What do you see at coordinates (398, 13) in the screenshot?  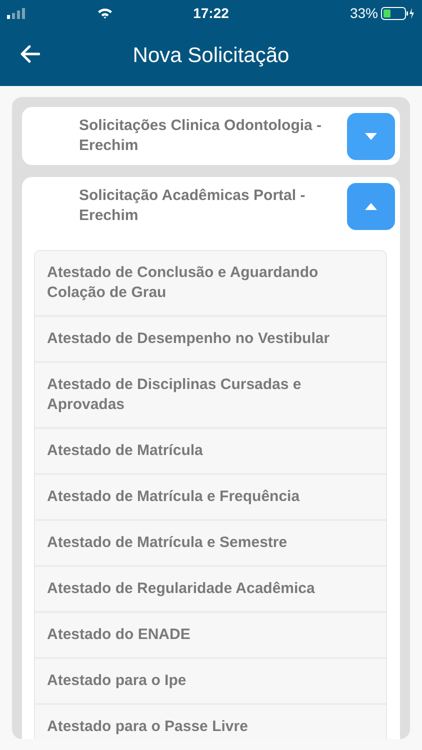 I see `battery-icon` at bounding box center [398, 13].